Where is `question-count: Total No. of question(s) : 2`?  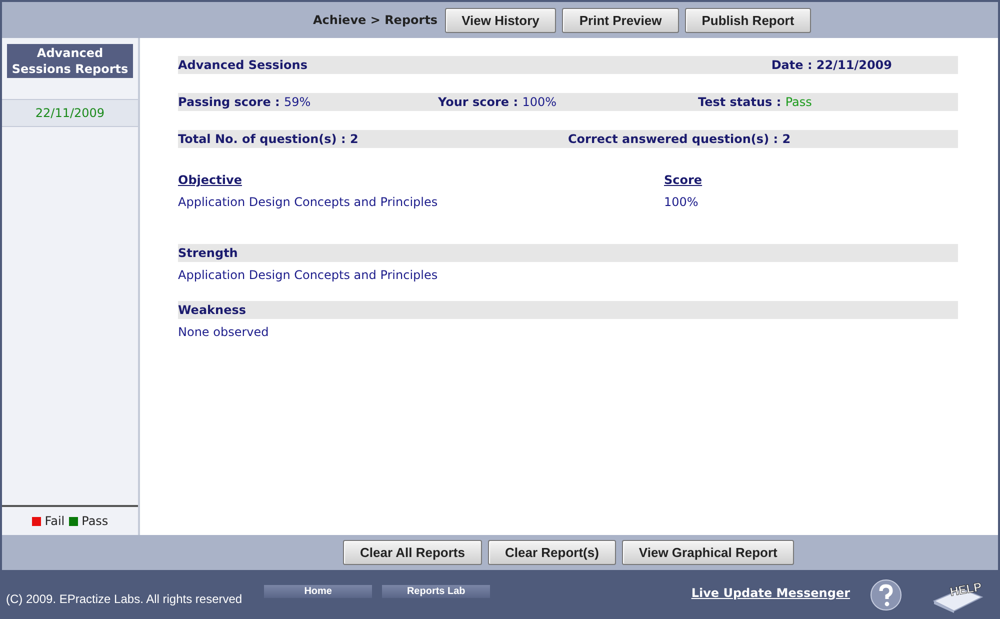 question-count: Total No. of question(s) : 2 is located at coordinates (269, 139).